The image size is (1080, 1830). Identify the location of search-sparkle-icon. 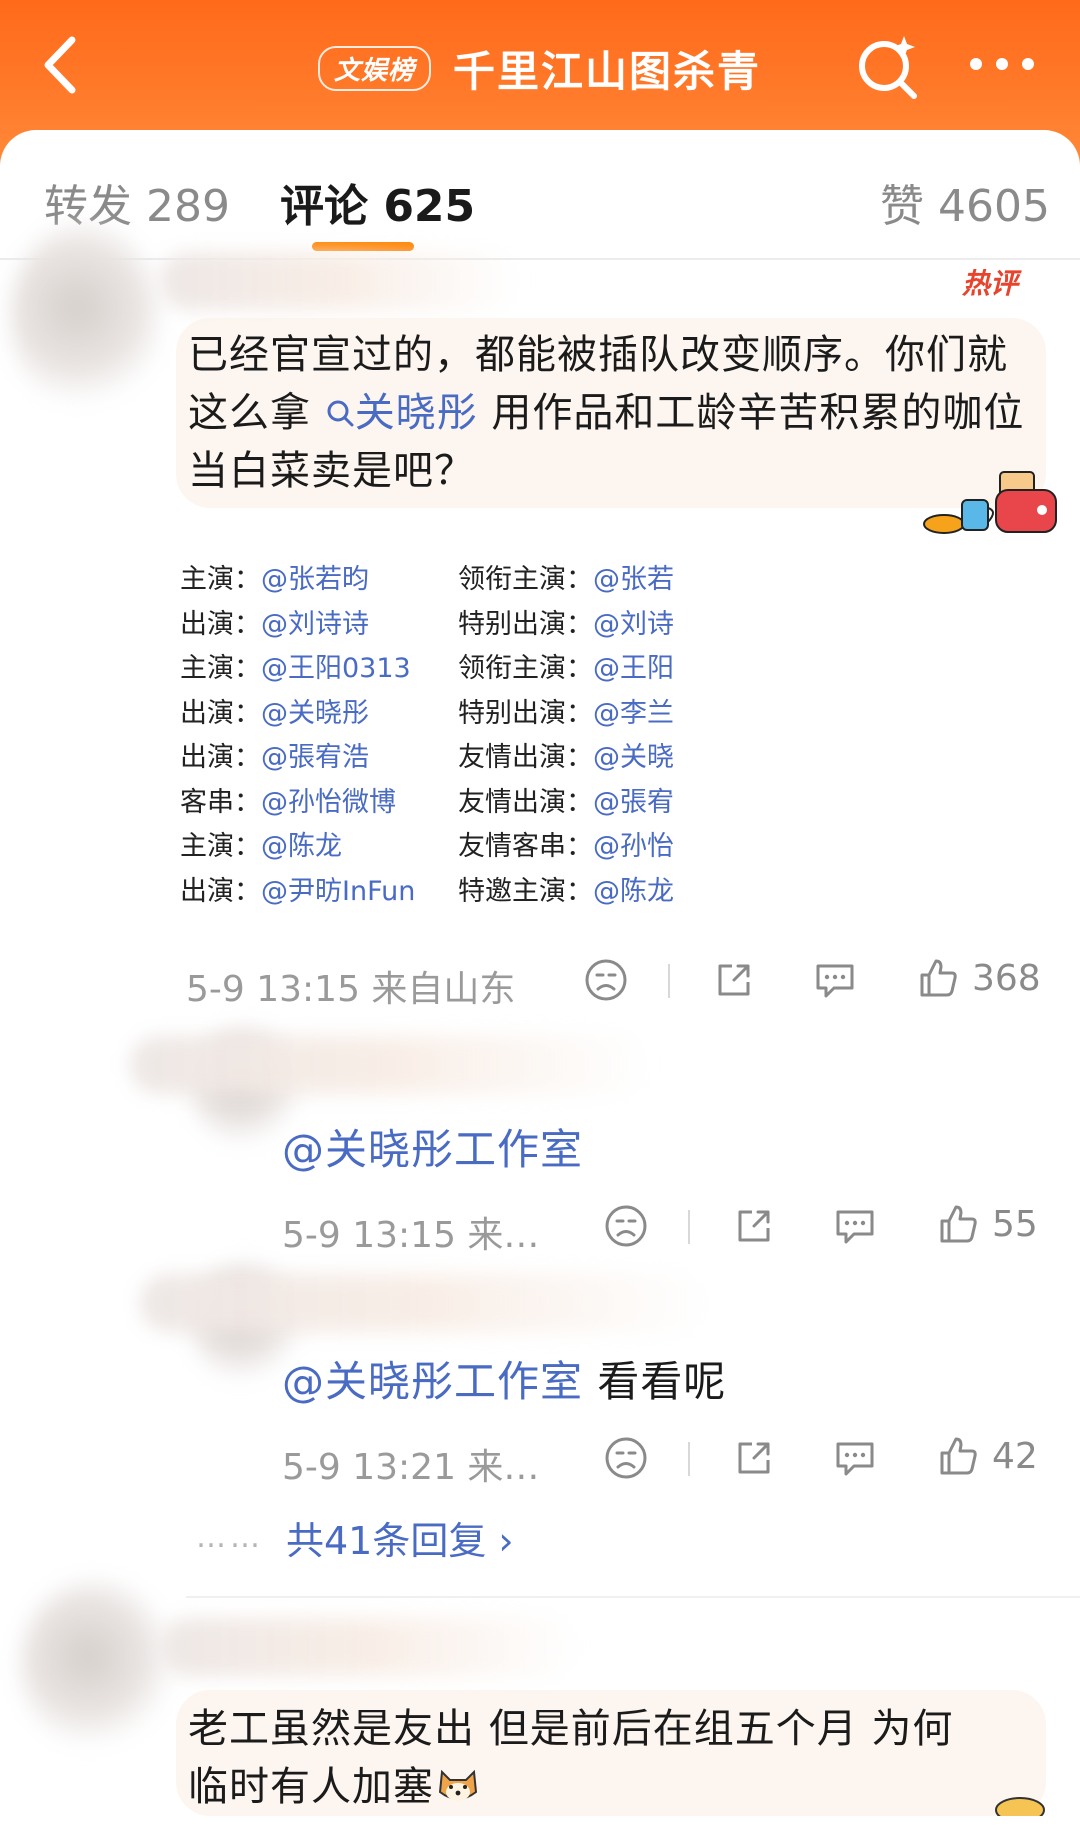
(888, 67).